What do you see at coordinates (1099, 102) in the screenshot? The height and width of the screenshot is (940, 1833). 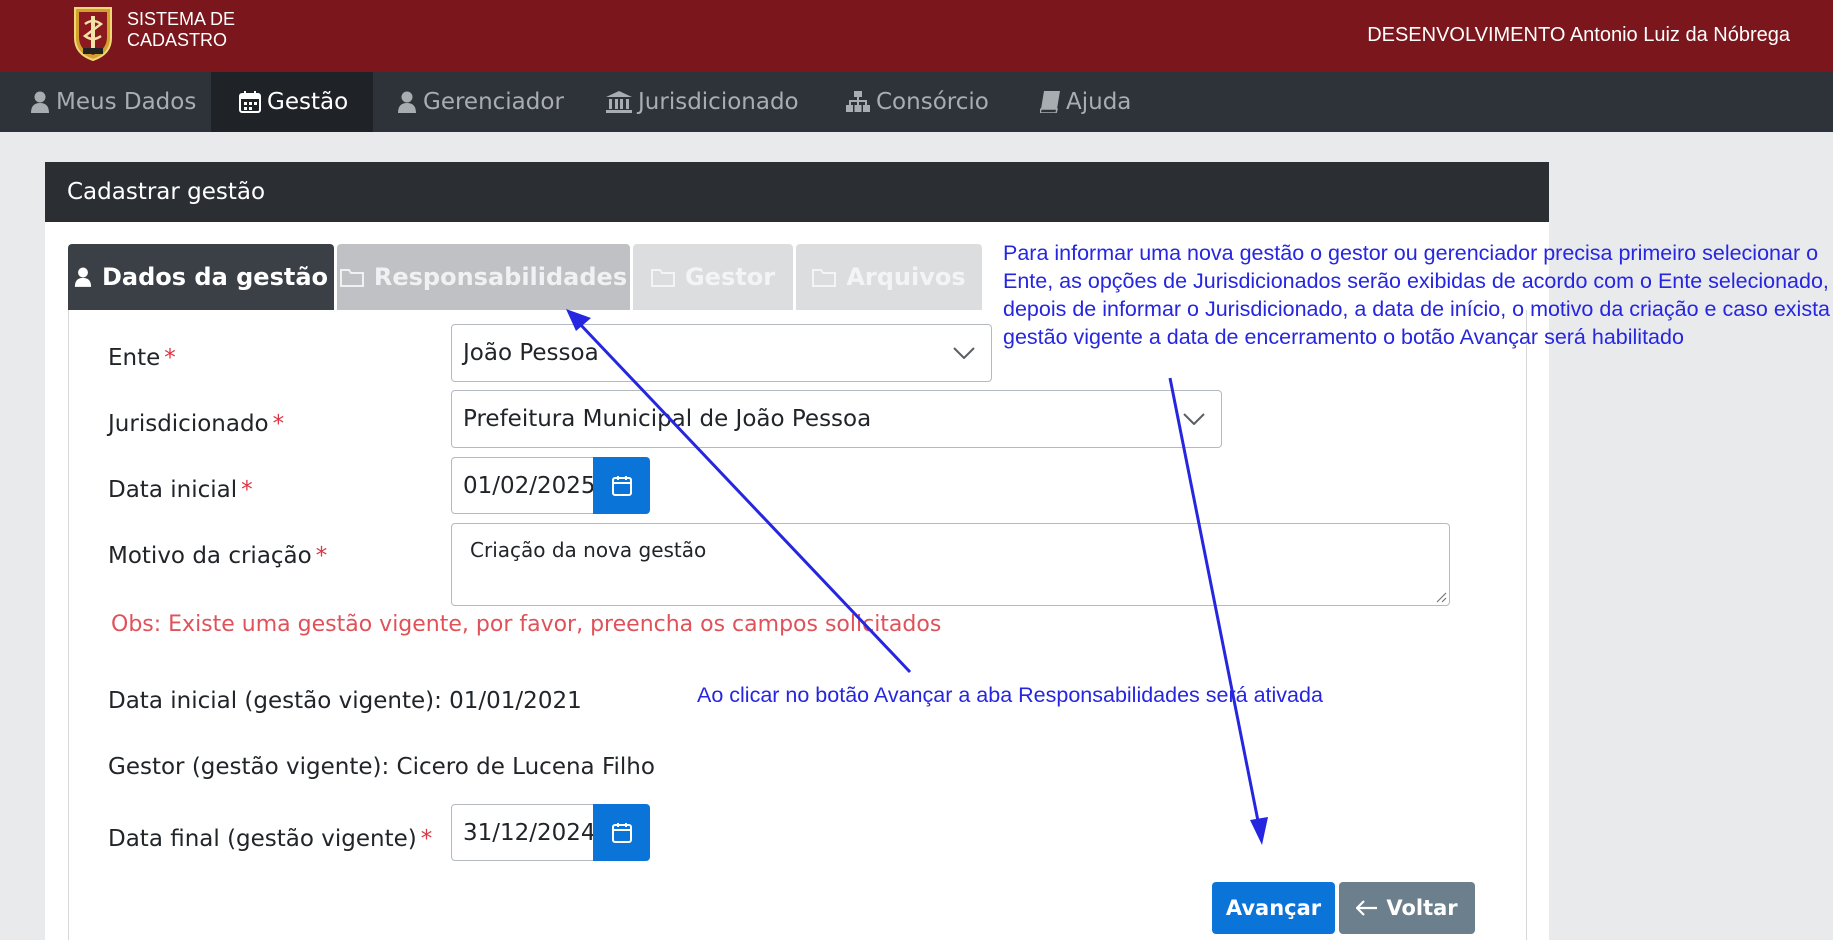 I see `nav-label: Ajuda` at bounding box center [1099, 102].